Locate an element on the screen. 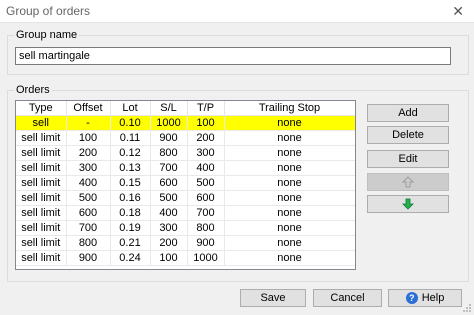 The height and width of the screenshot is (315, 474). offset-cell: - is located at coordinates (88, 123).